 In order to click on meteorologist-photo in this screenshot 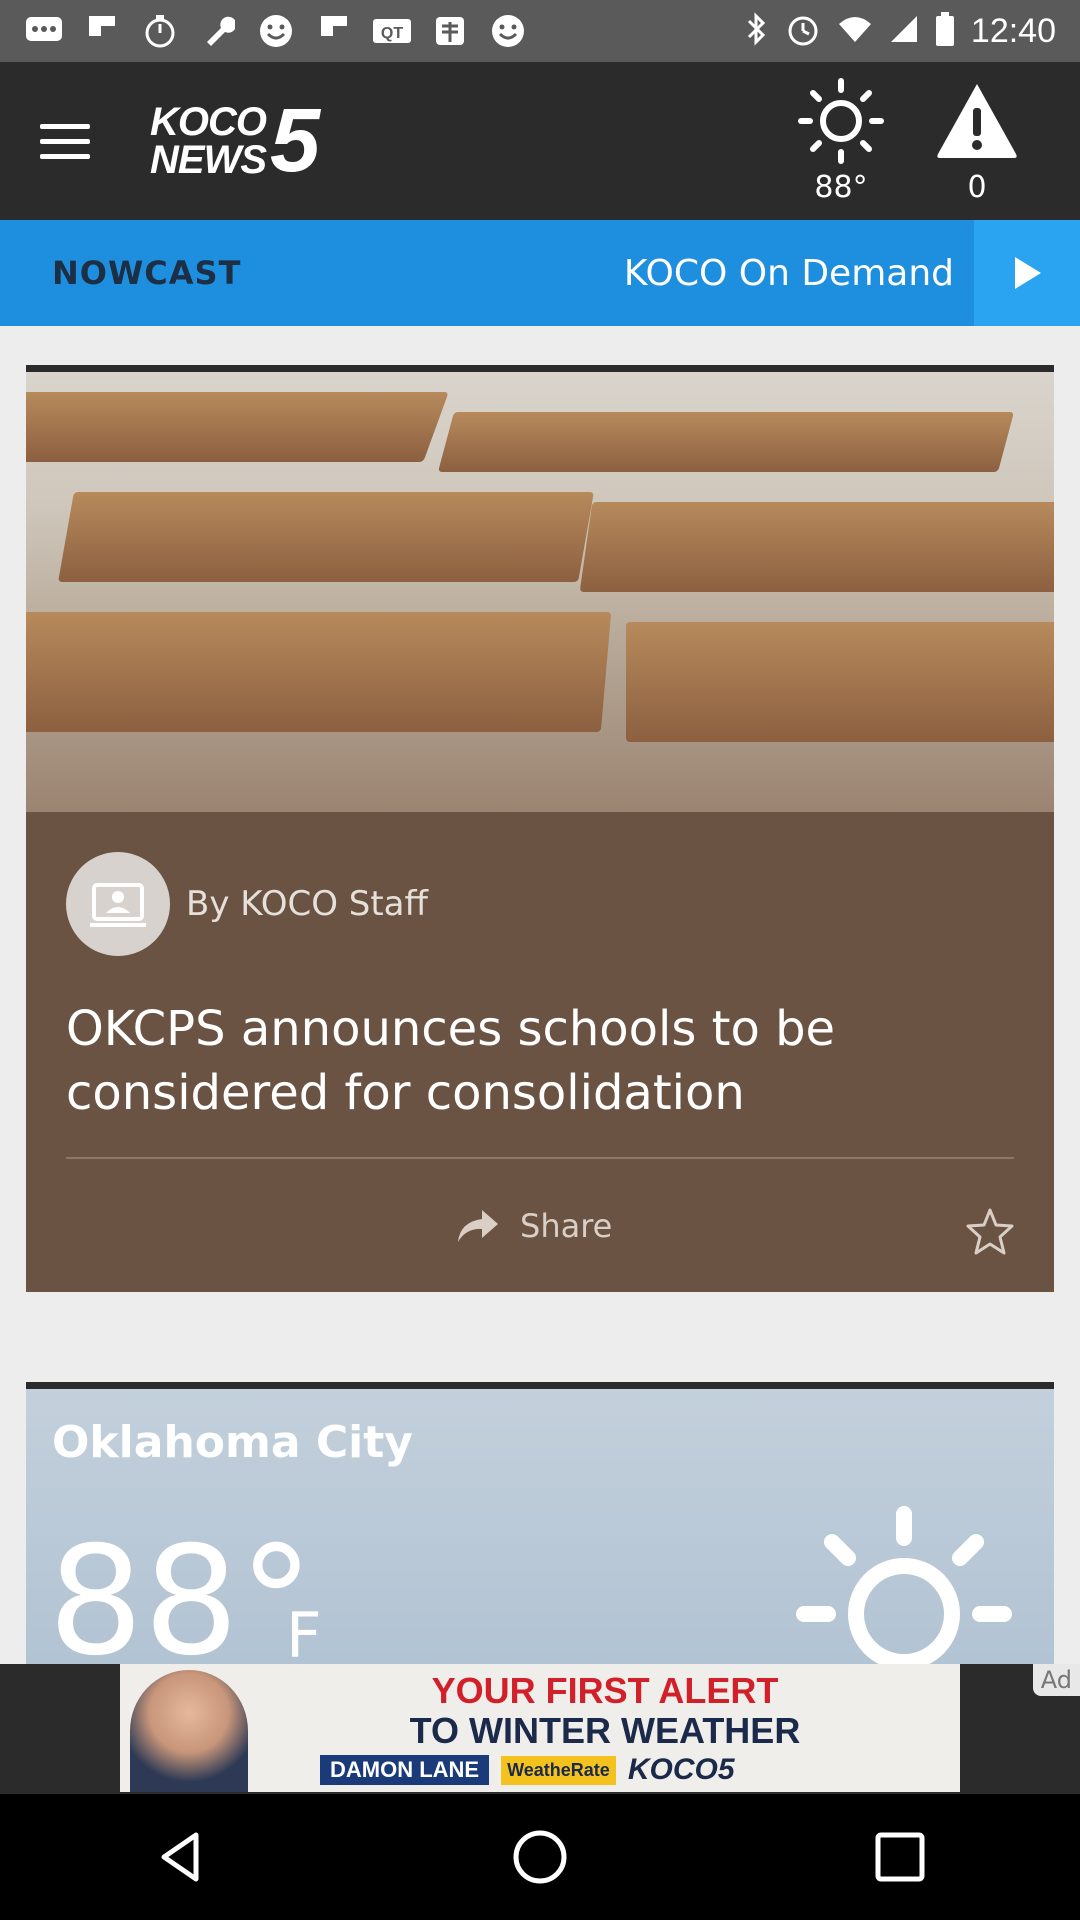, I will do `click(189, 1731)`.